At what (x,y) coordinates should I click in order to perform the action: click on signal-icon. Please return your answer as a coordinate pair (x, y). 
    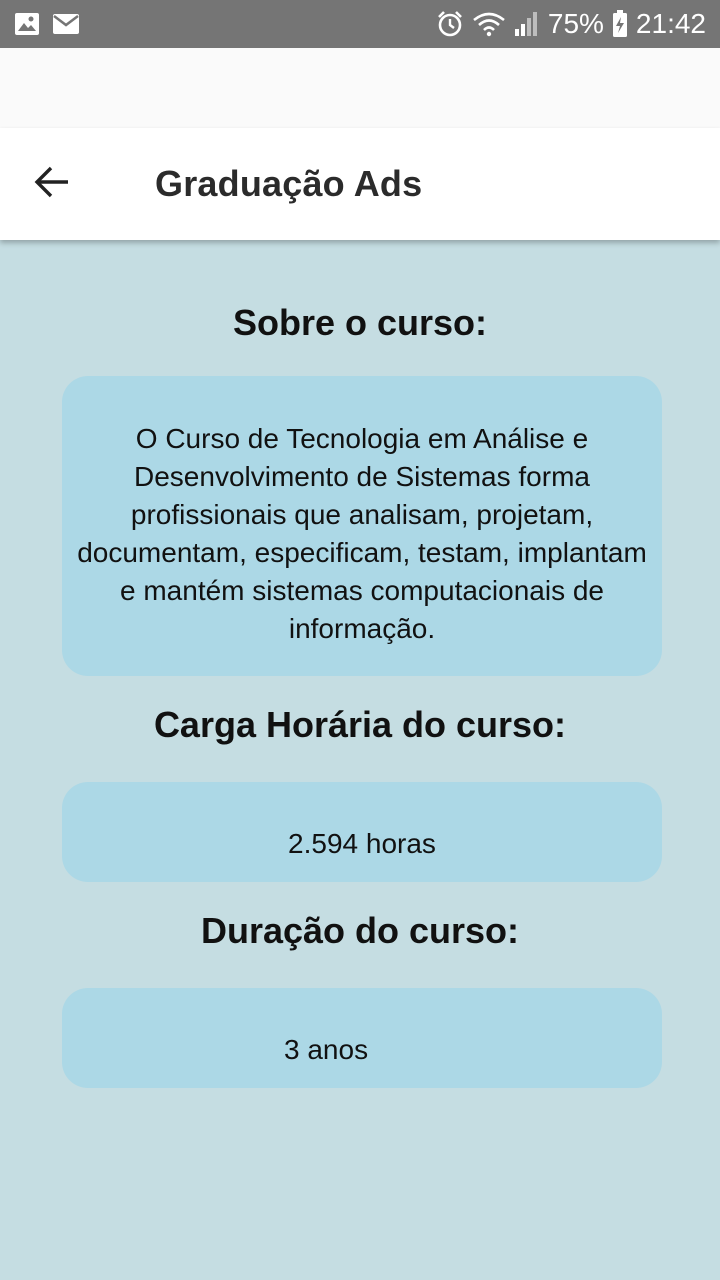
    Looking at the image, I should click on (527, 24).